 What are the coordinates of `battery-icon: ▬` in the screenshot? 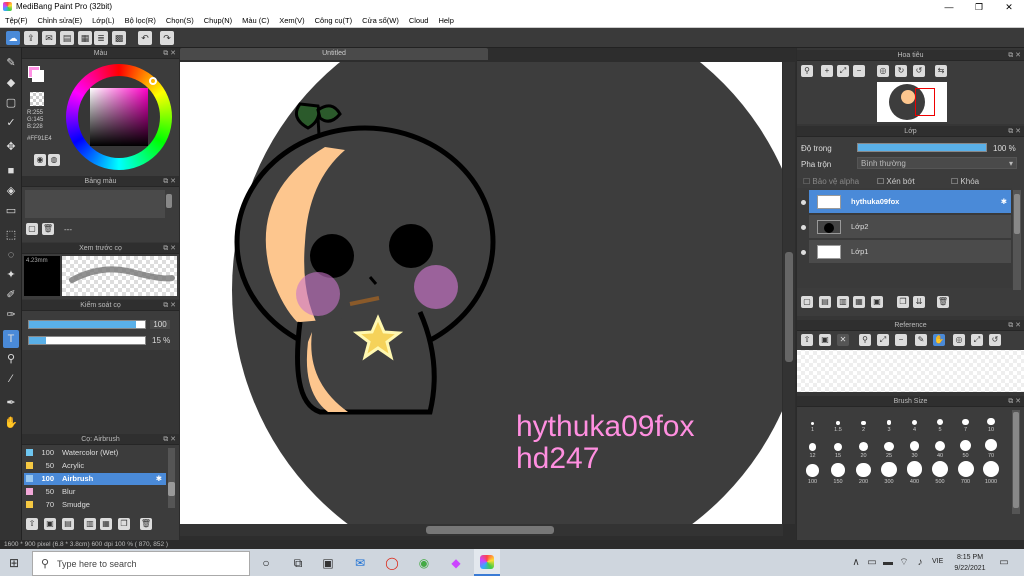 It's located at (888, 563).